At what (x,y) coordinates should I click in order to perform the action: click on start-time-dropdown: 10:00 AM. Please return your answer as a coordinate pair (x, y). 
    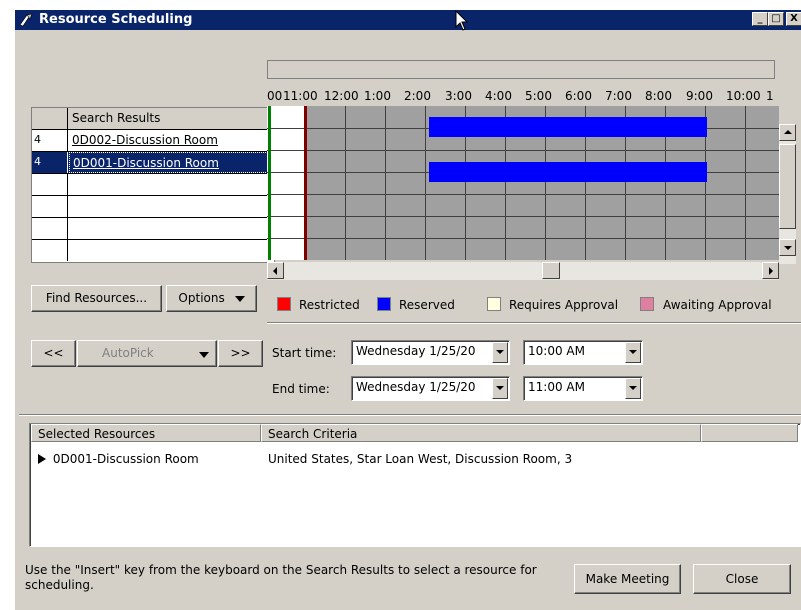
    Looking at the image, I should click on (583, 352).